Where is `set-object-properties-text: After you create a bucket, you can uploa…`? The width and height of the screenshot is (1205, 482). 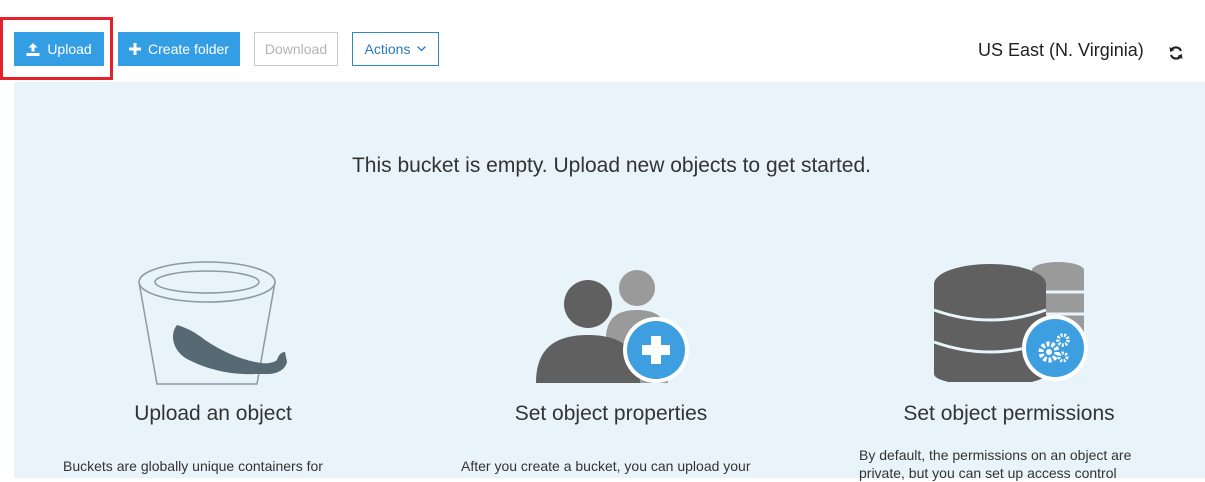 set-object-properties-text: After you create a bucket, you can uploa… is located at coordinates (606, 466).